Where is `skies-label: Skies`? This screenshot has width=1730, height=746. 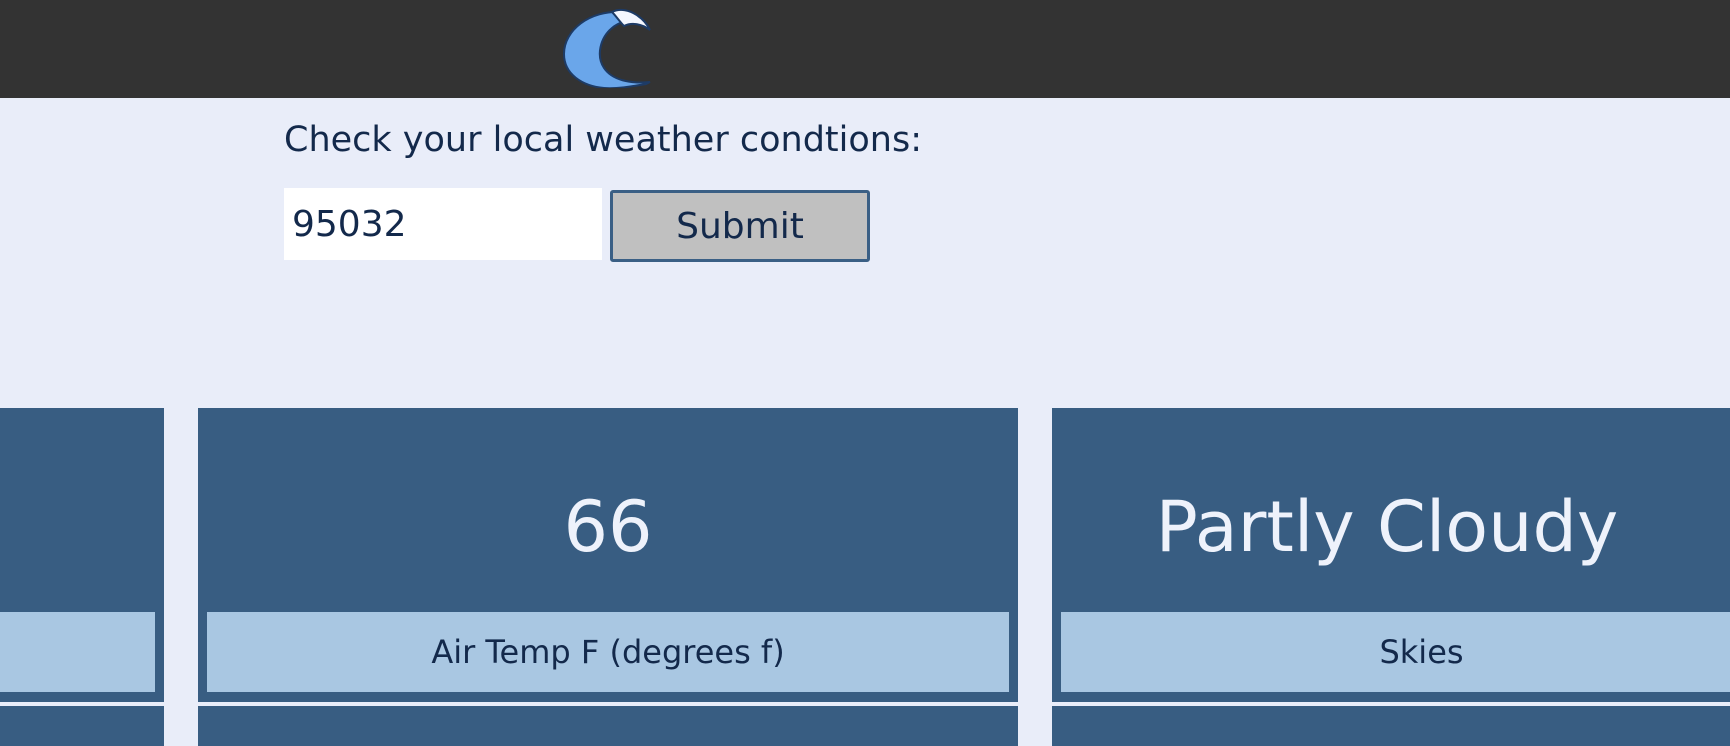
skies-label: Skies is located at coordinates (1395, 652).